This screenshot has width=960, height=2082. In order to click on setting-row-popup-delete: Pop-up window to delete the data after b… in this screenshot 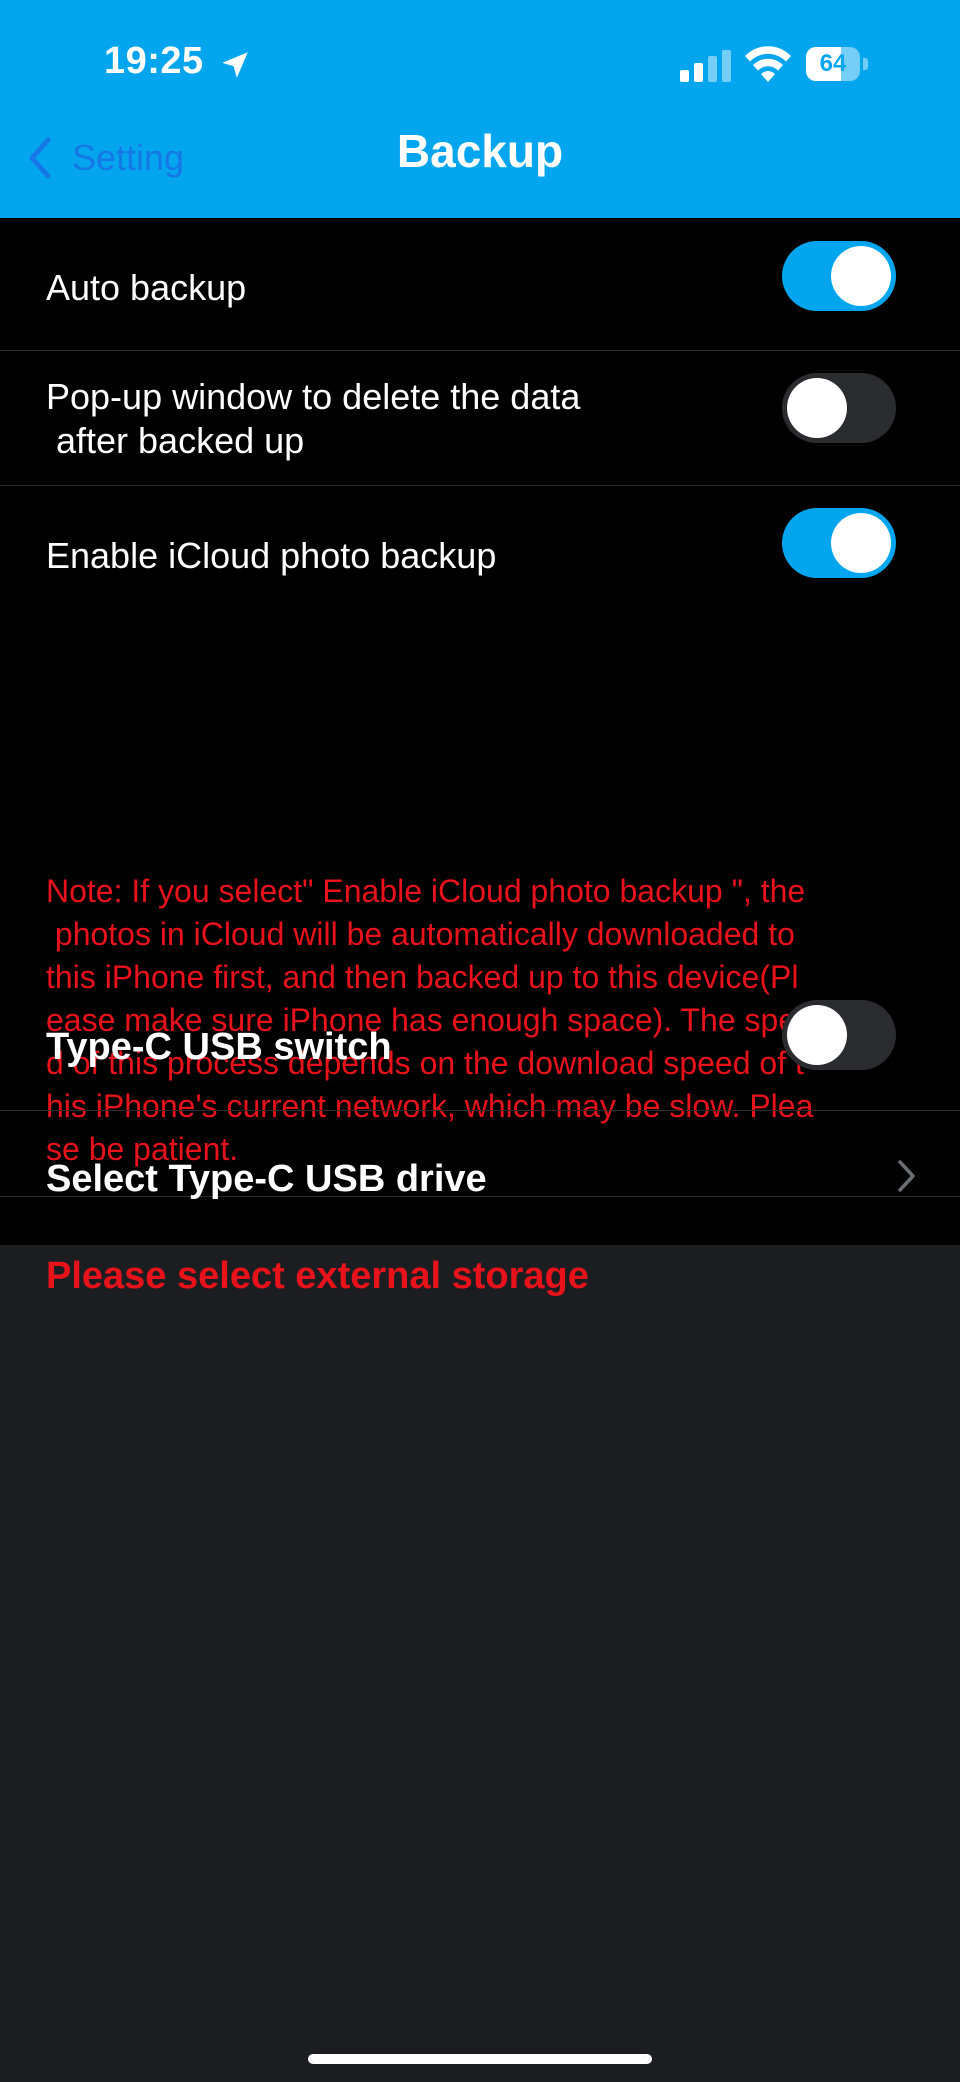, I will do `click(480, 418)`.